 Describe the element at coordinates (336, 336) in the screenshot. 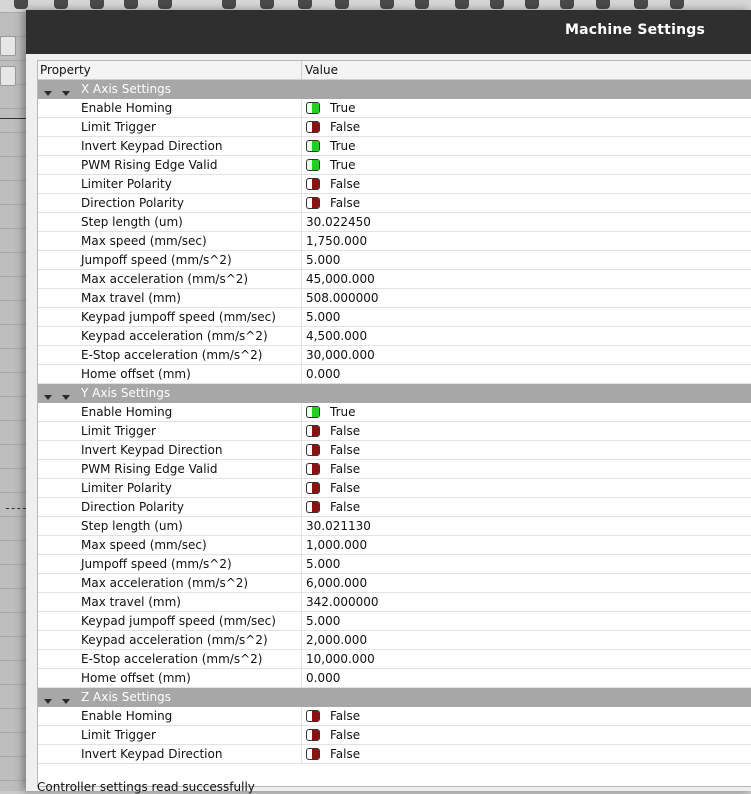

I see `numeric-value: 4,500.000` at that location.